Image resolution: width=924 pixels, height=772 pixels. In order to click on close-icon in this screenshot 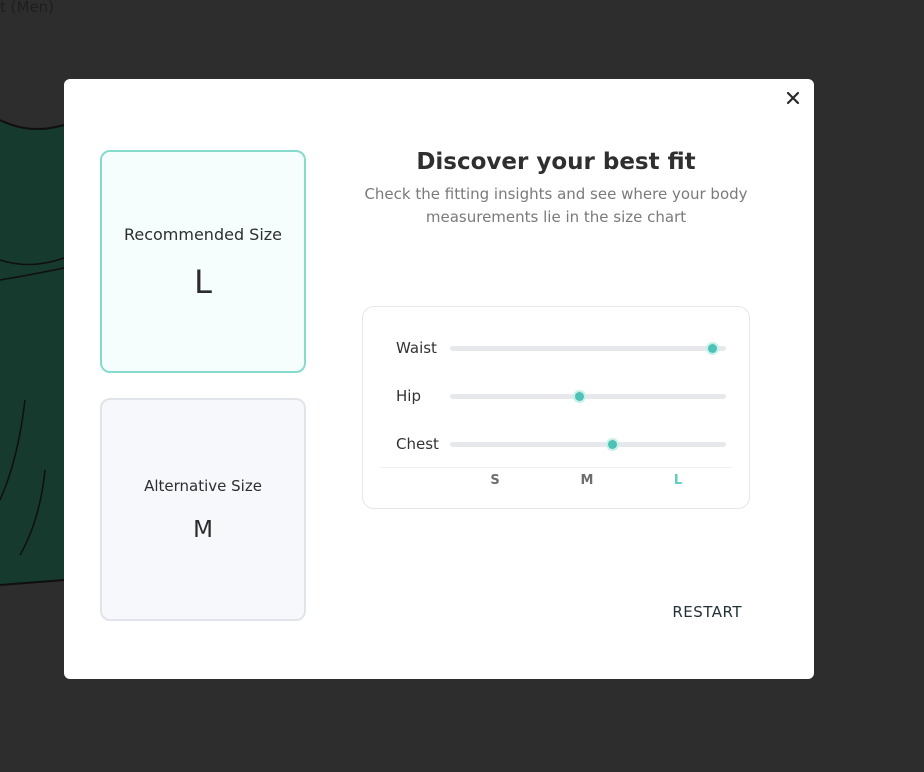, I will do `click(793, 98)`.